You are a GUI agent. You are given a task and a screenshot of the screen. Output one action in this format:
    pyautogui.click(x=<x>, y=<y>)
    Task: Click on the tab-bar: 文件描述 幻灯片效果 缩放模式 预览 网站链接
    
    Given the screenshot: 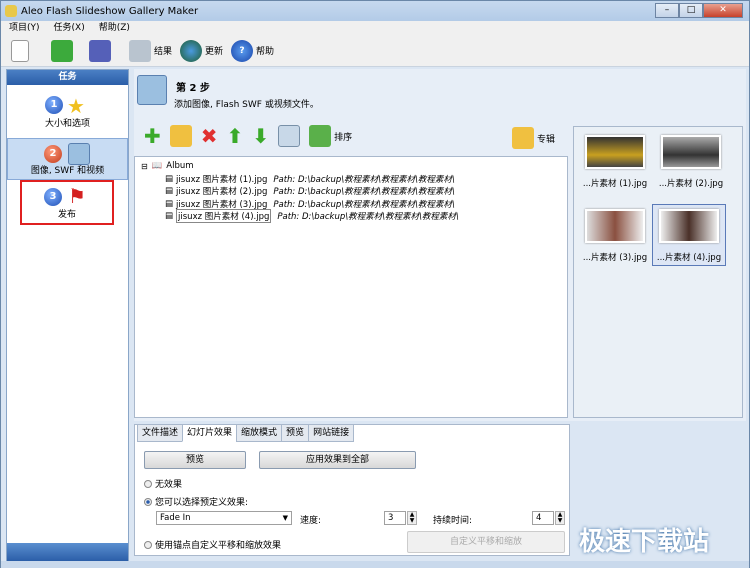 What is the action you would take?
    pyautogui.click(x=246, y=433)
    